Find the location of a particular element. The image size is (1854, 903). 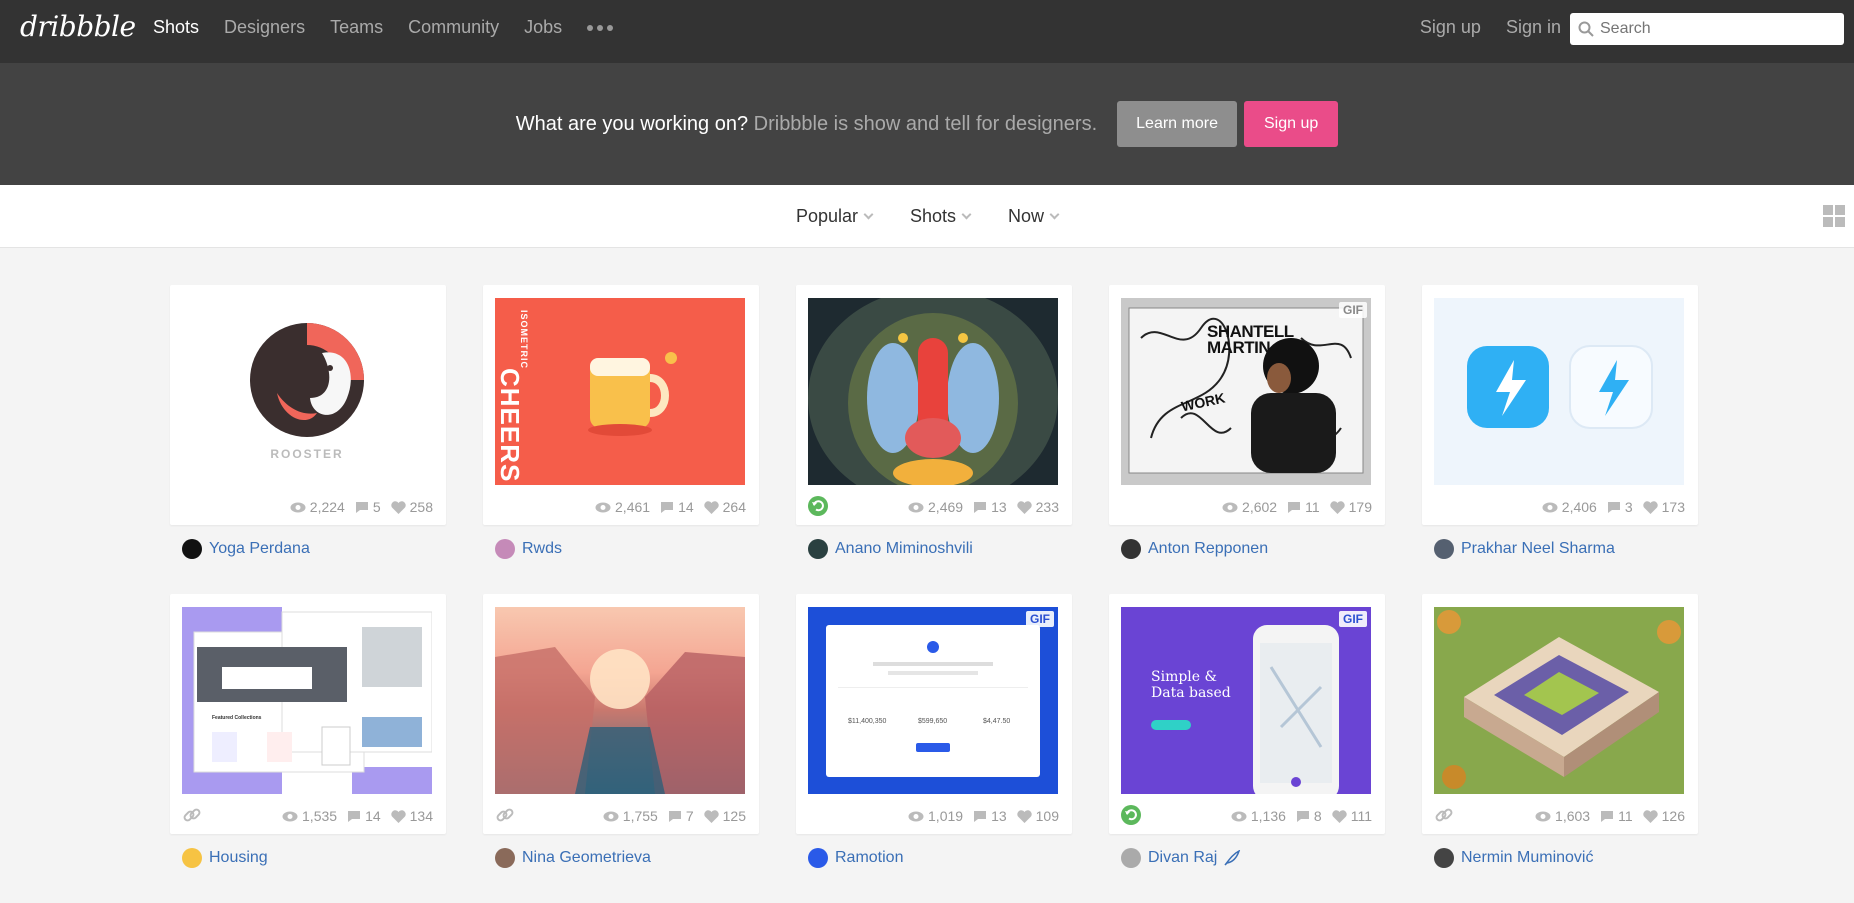

shot-author: Divan Raj is located at coordinates (1247, 858).